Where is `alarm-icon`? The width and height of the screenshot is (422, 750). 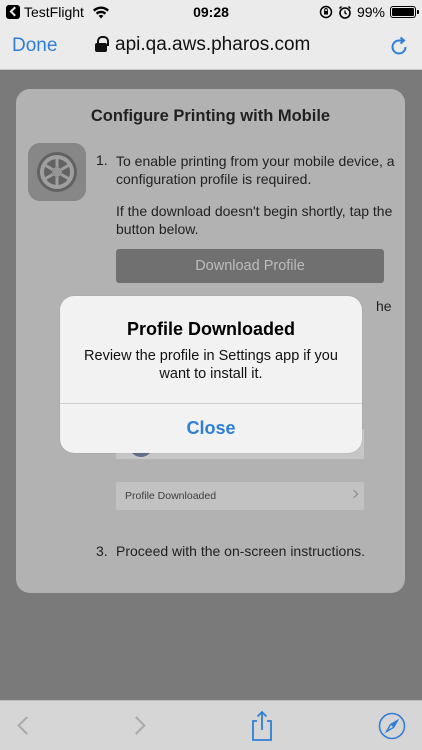
alarm-icon is located at coordinates (344, 12).